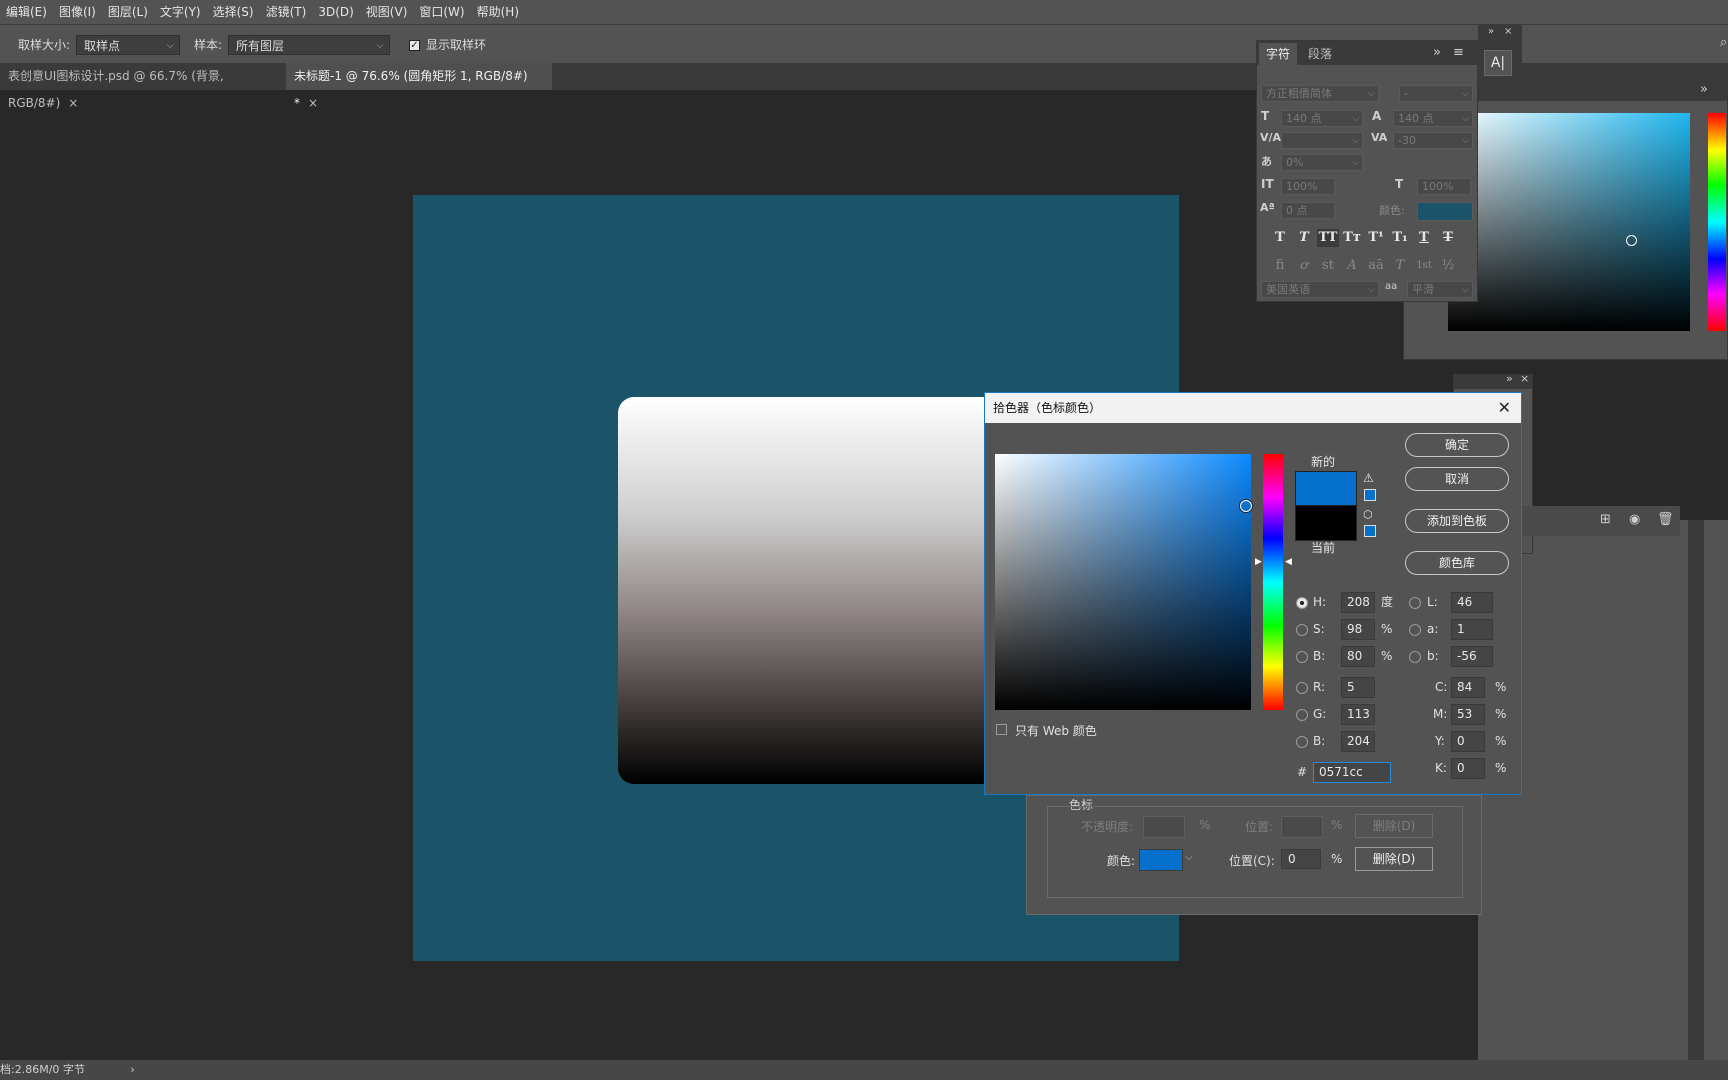  I want to click on gamut-warning-icon: ⚠, so click(1368, 478).